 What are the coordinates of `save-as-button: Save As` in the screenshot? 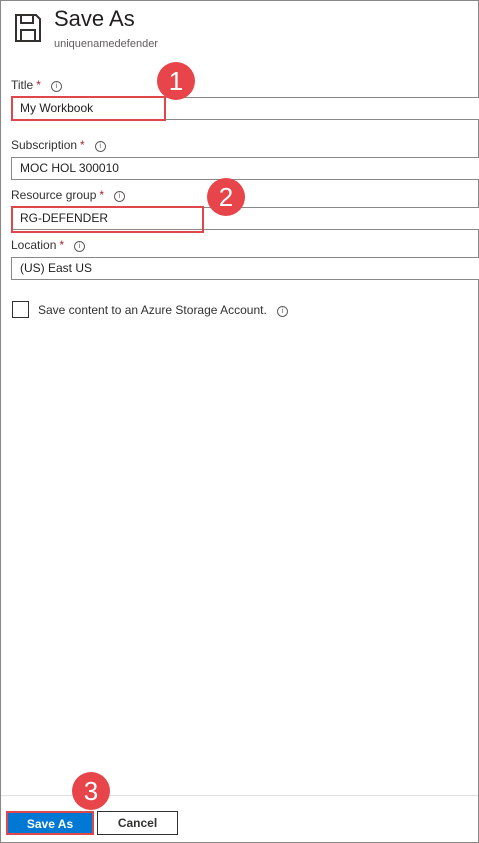 It's located at (50, 823).